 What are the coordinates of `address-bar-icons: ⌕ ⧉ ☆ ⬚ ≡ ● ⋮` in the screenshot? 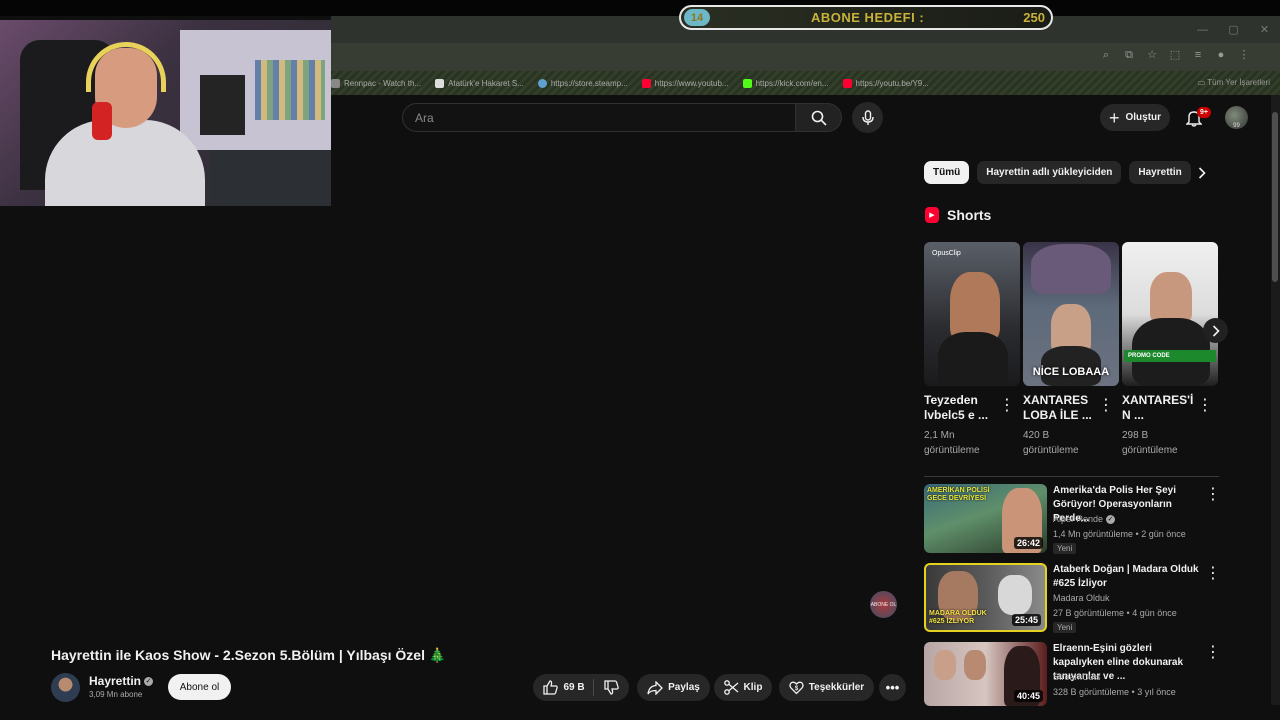 It's located at (1175, 55).